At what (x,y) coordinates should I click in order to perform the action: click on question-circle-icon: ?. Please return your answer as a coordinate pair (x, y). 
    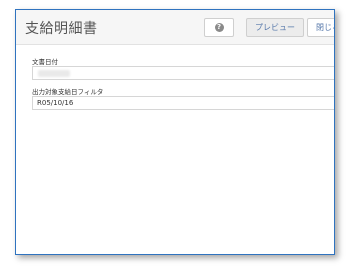
    Looking at the image, I should click on (219, 27).